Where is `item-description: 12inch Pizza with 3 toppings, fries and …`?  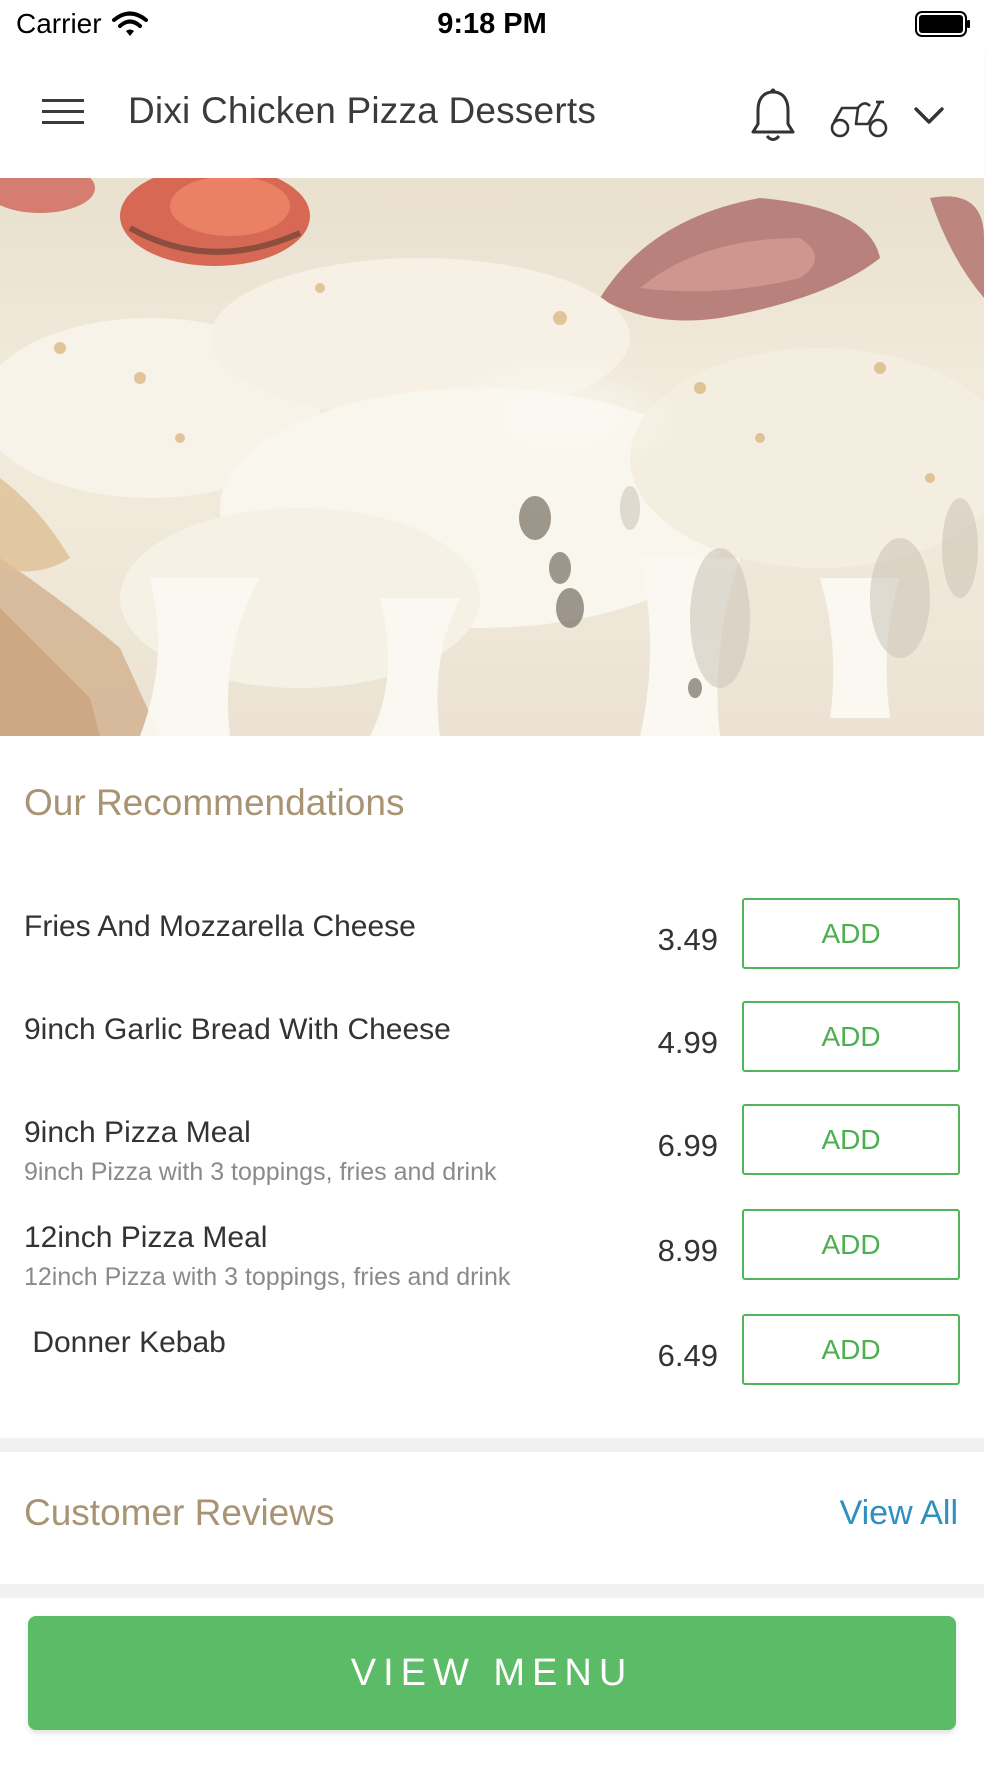
item-description: 12inch Pizza with 3 toppings, fries and … is located at coordinates (267, 1277).